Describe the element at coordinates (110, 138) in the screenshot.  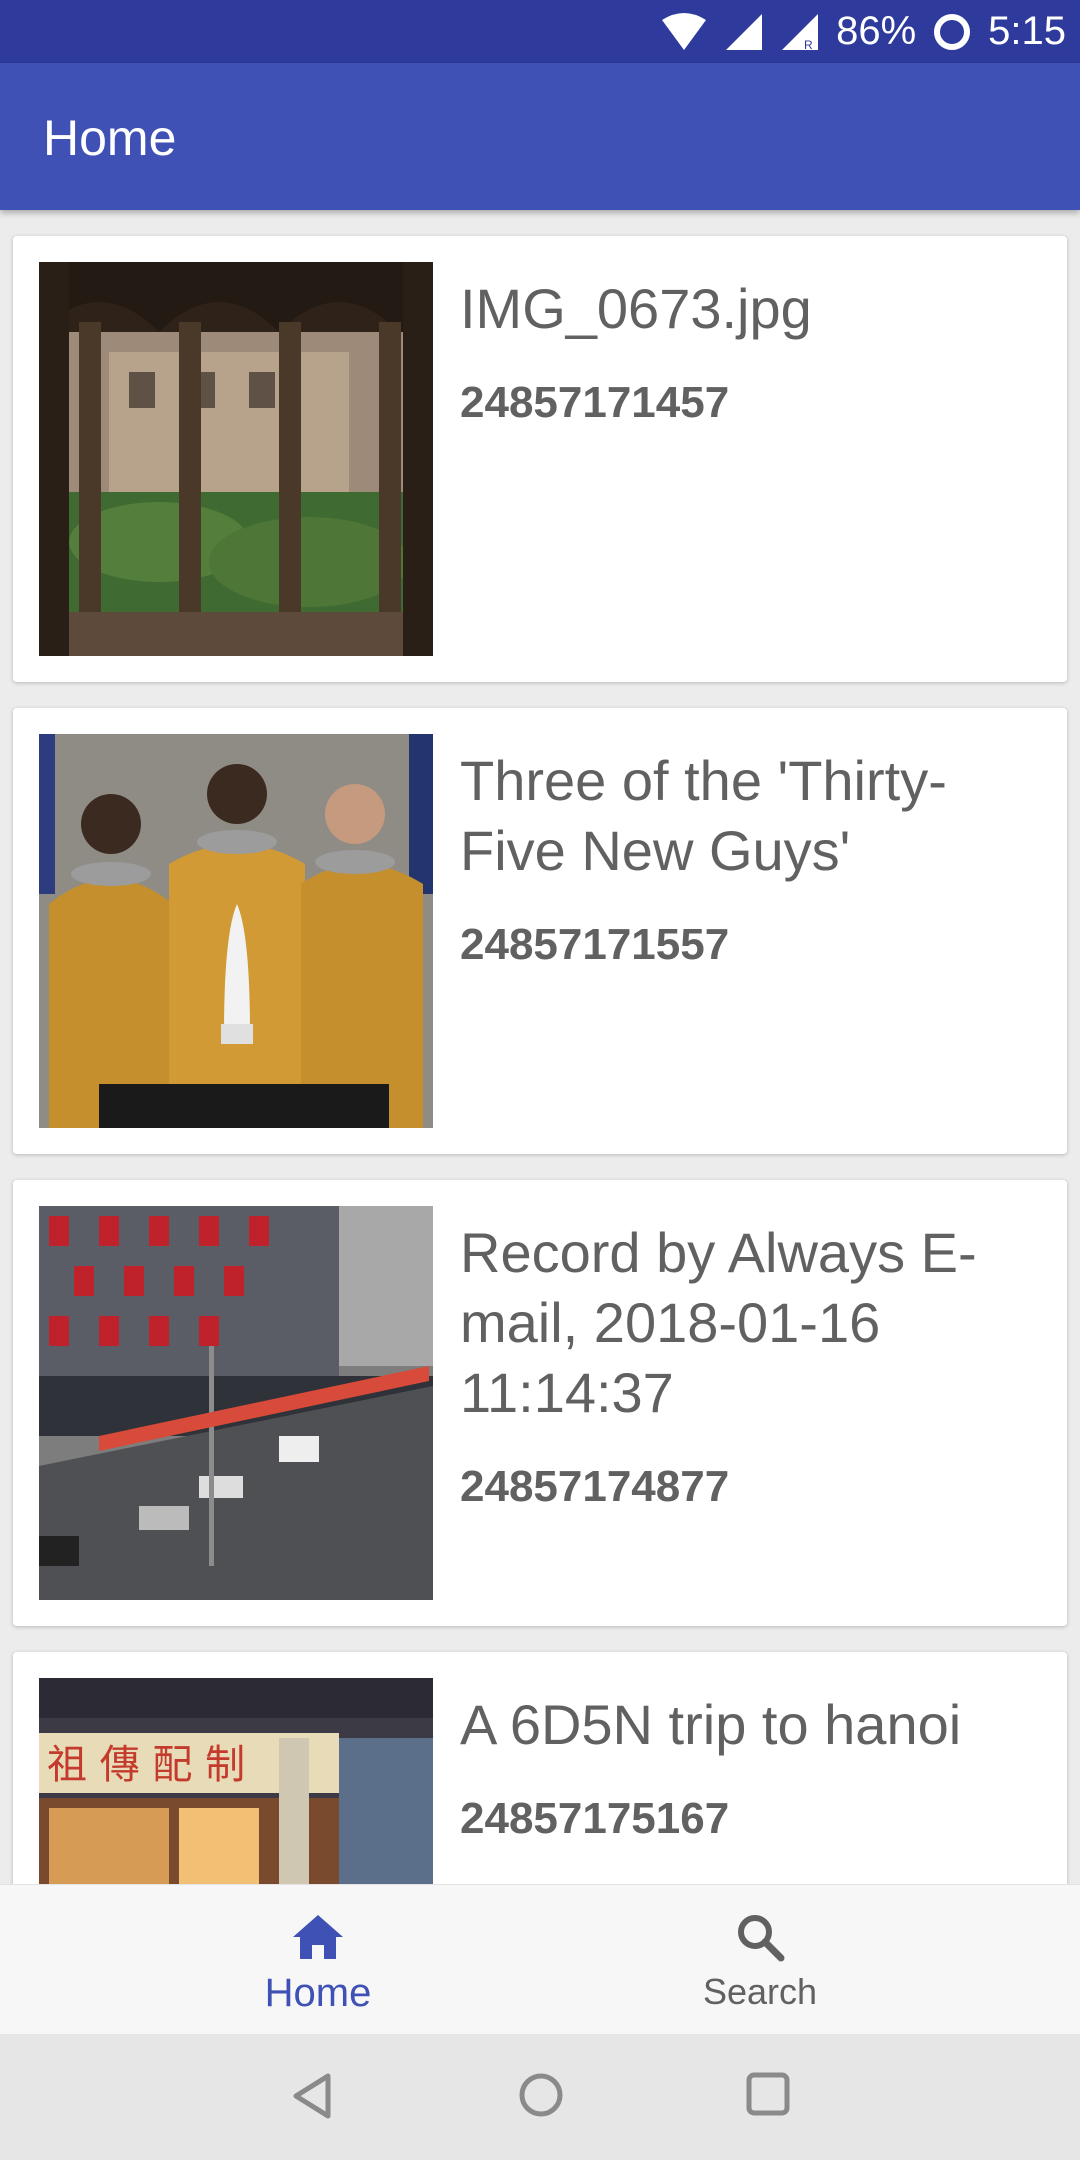
I see `page-title: Home` at that location.